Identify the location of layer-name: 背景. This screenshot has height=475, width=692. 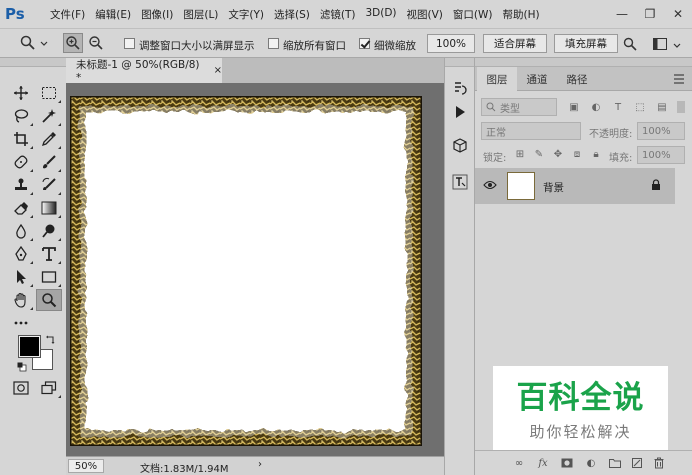
(553, 187).